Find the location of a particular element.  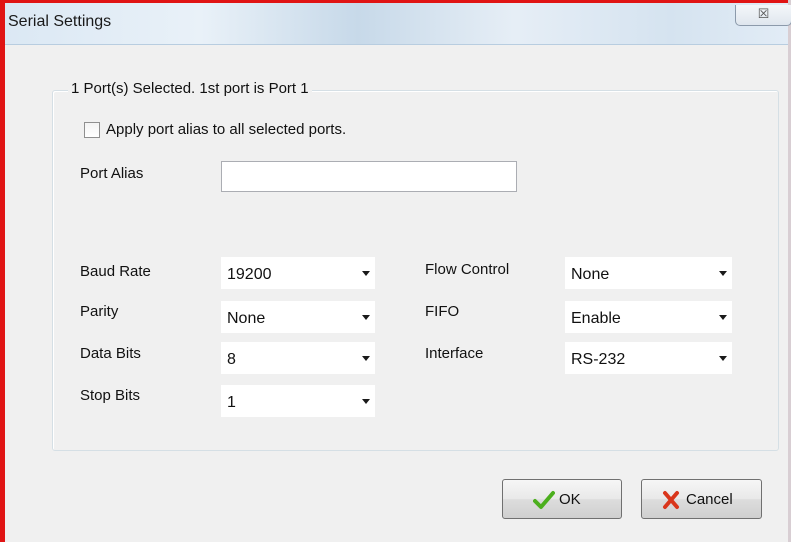

apply-alias-label: Apply port alias to all selected ports. is located at coordinates (226, 129).